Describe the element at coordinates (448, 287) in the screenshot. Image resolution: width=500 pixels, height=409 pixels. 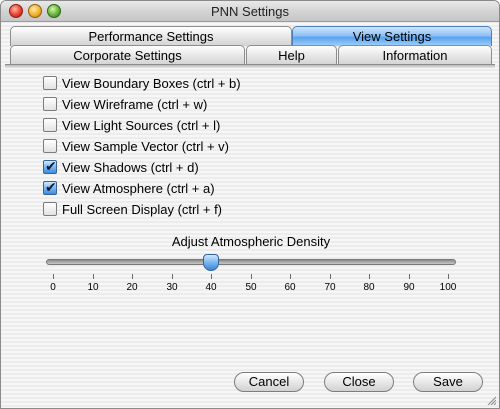
I see `slider-tick-label: 100` at that location.